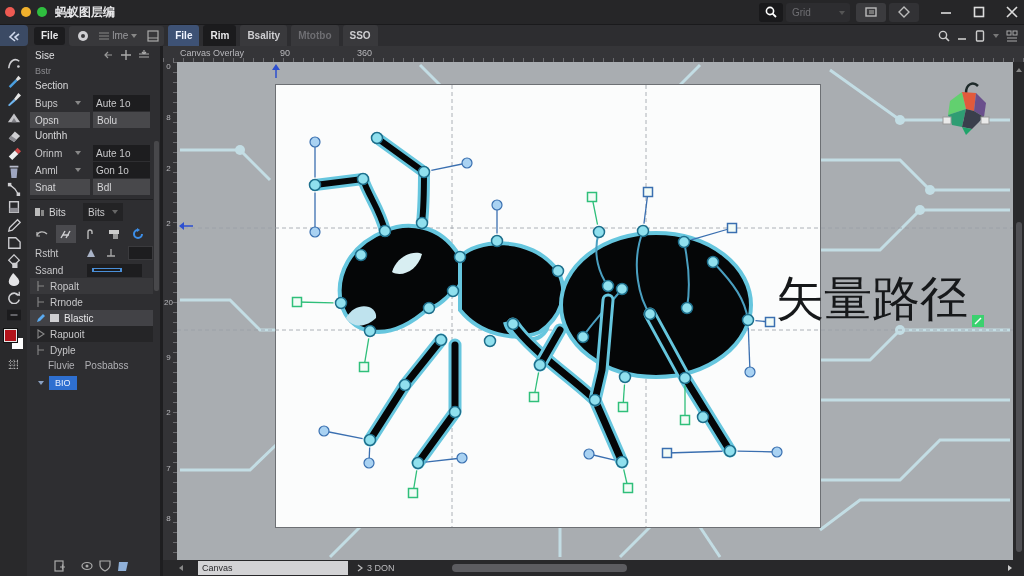 The height and width of the screenshot is (576, 1024). What do you see at coordinates (91, 334) in the screenshot?
I see `layer-item: Rapuoit` at bounding box center [91, 334].